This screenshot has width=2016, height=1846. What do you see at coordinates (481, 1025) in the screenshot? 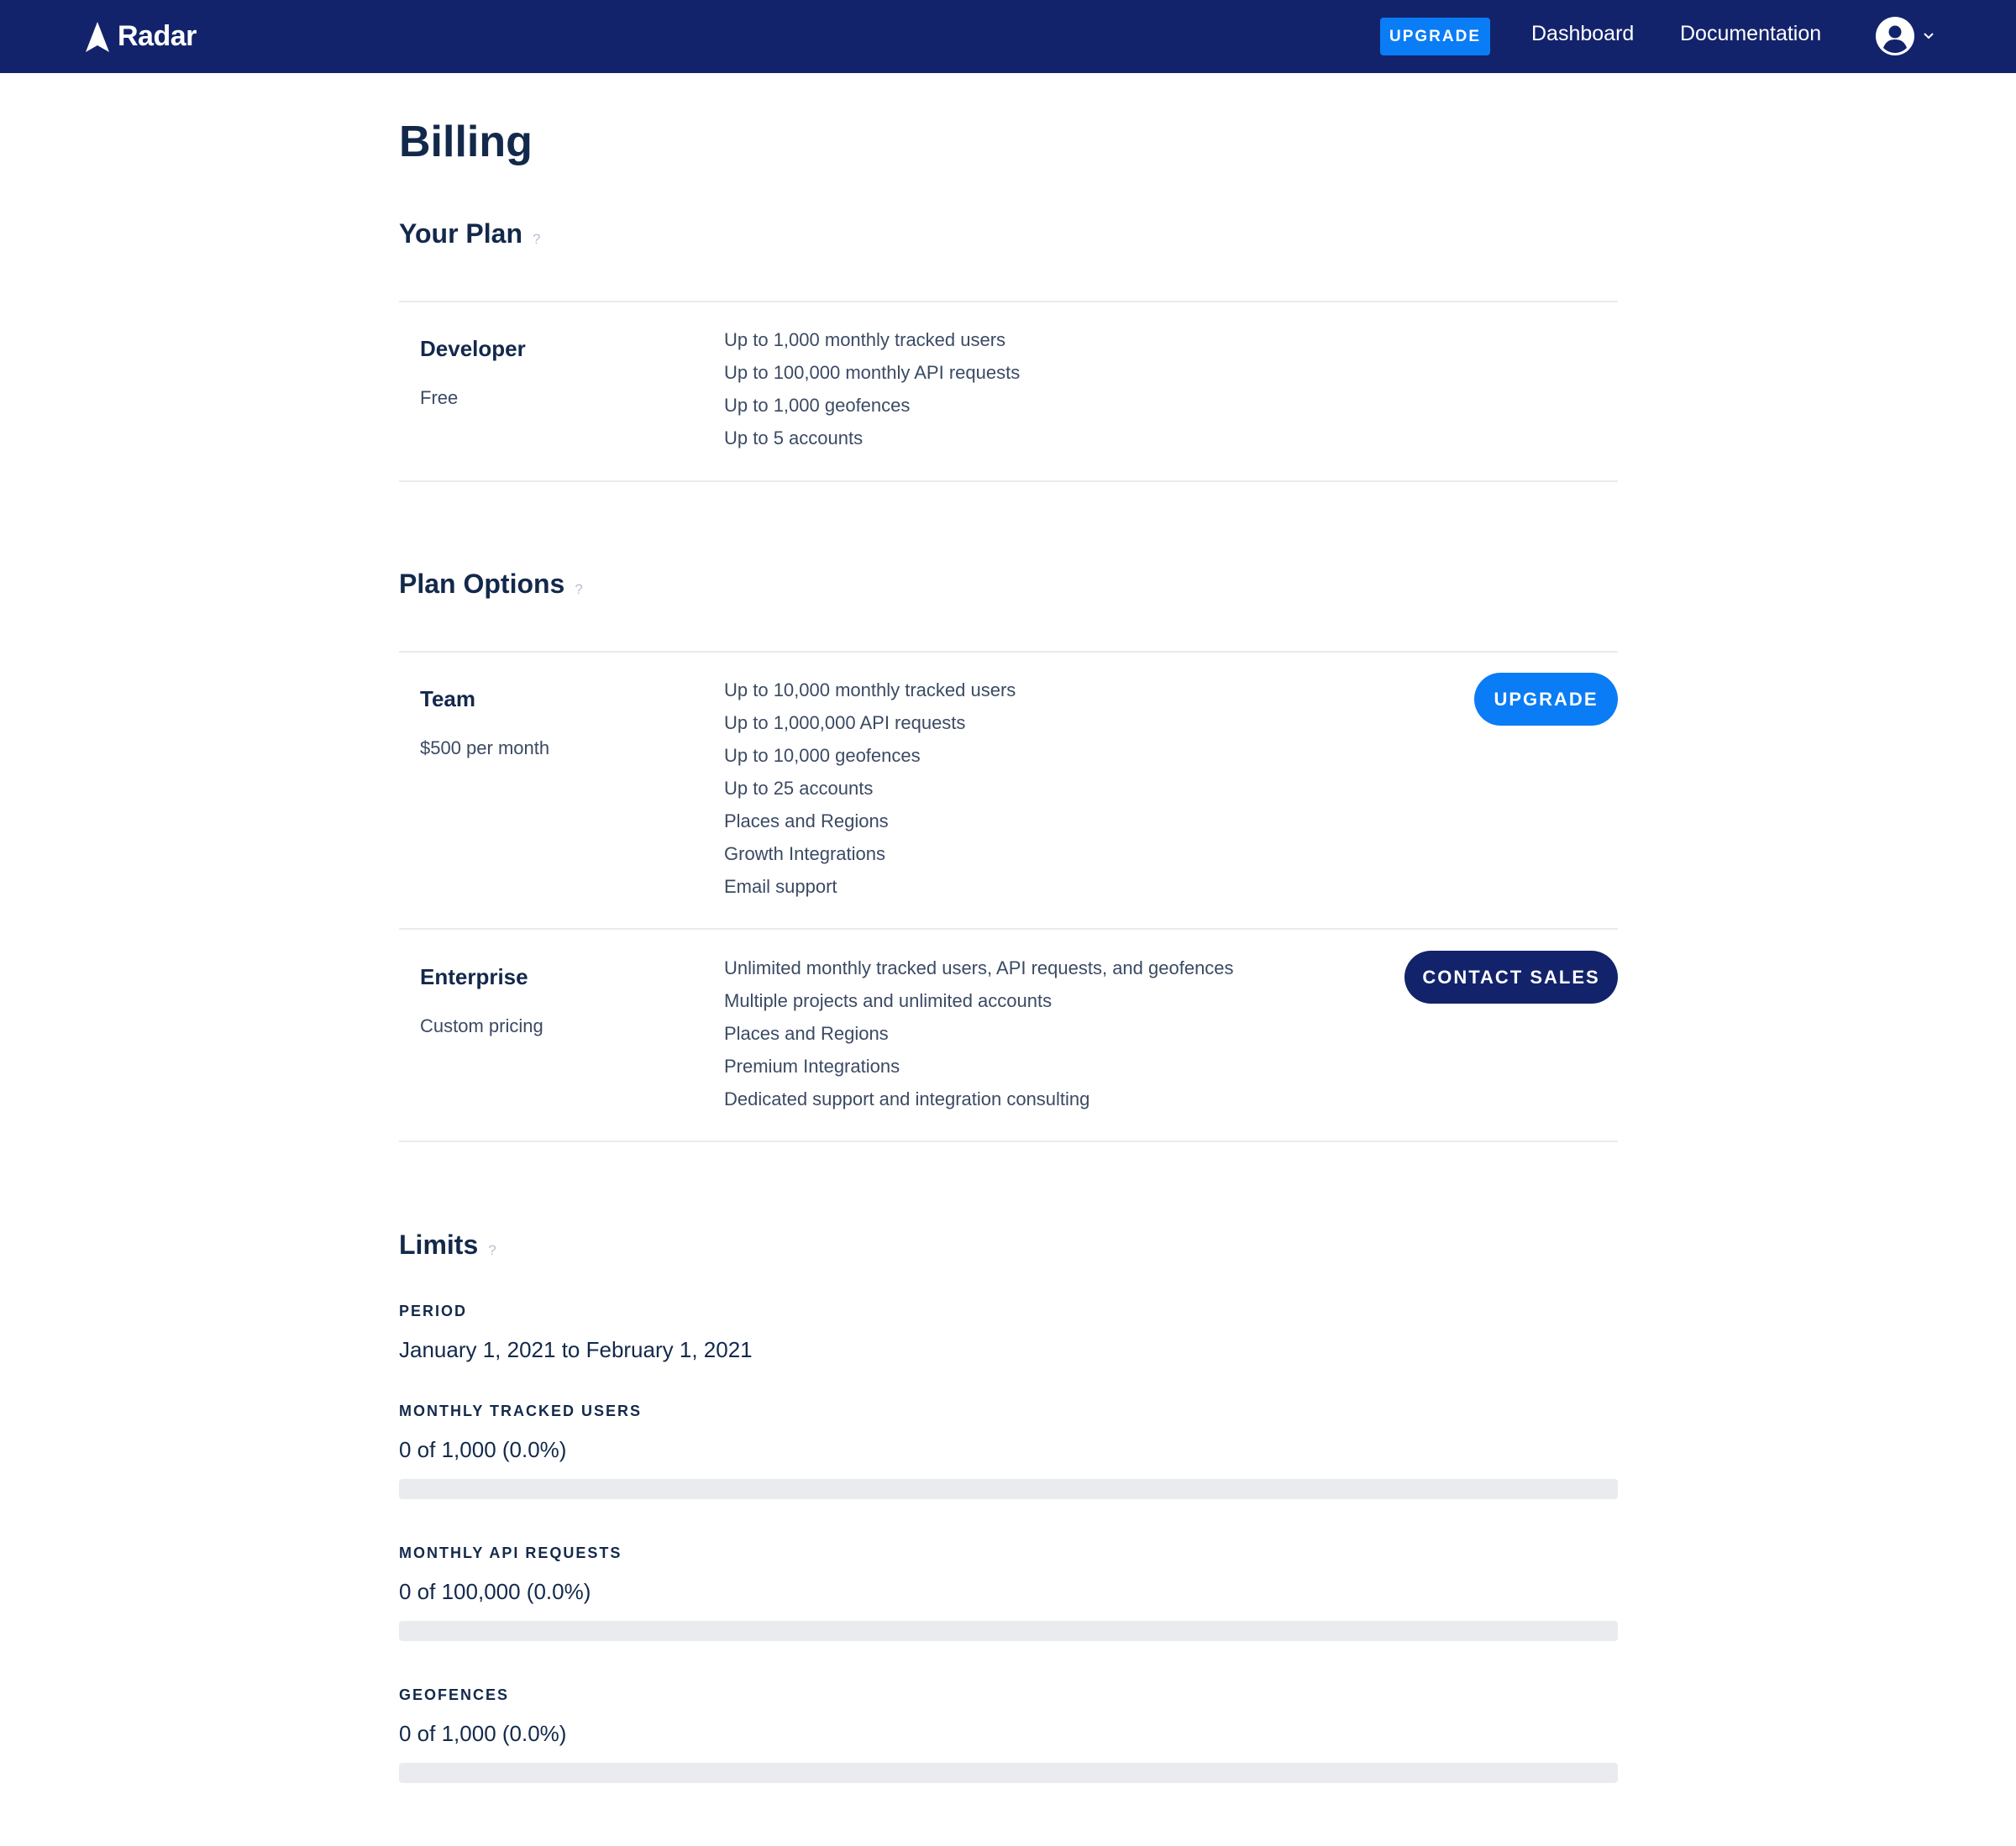
I see `enterprise-plan-price: Custom pricing` at bounding box center [481, 1025].